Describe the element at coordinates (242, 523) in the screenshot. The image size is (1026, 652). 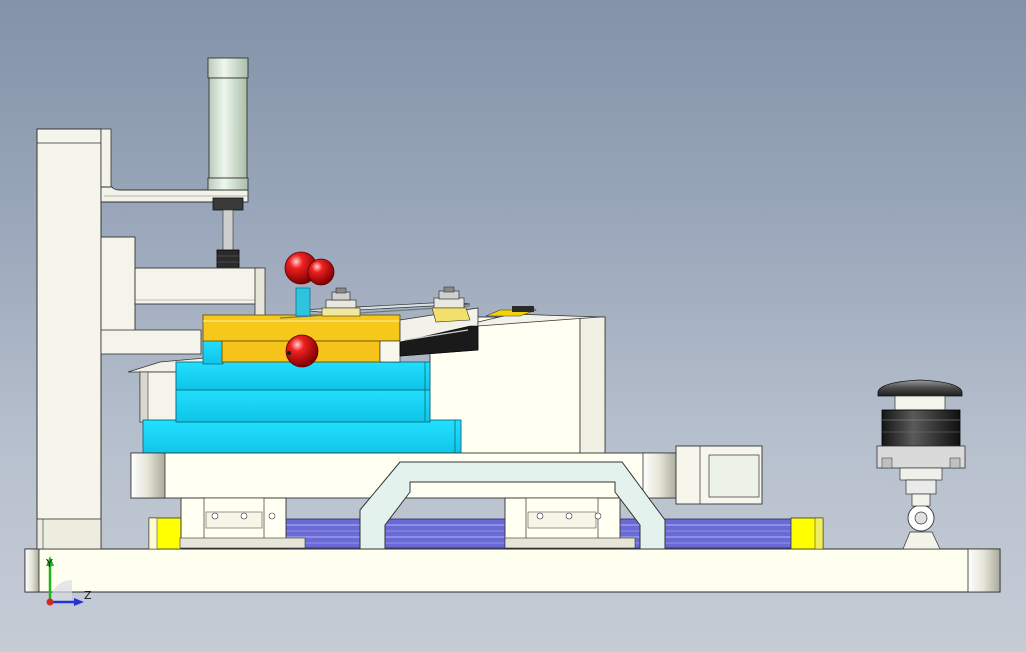
I see `bearing-block-left` at that location.